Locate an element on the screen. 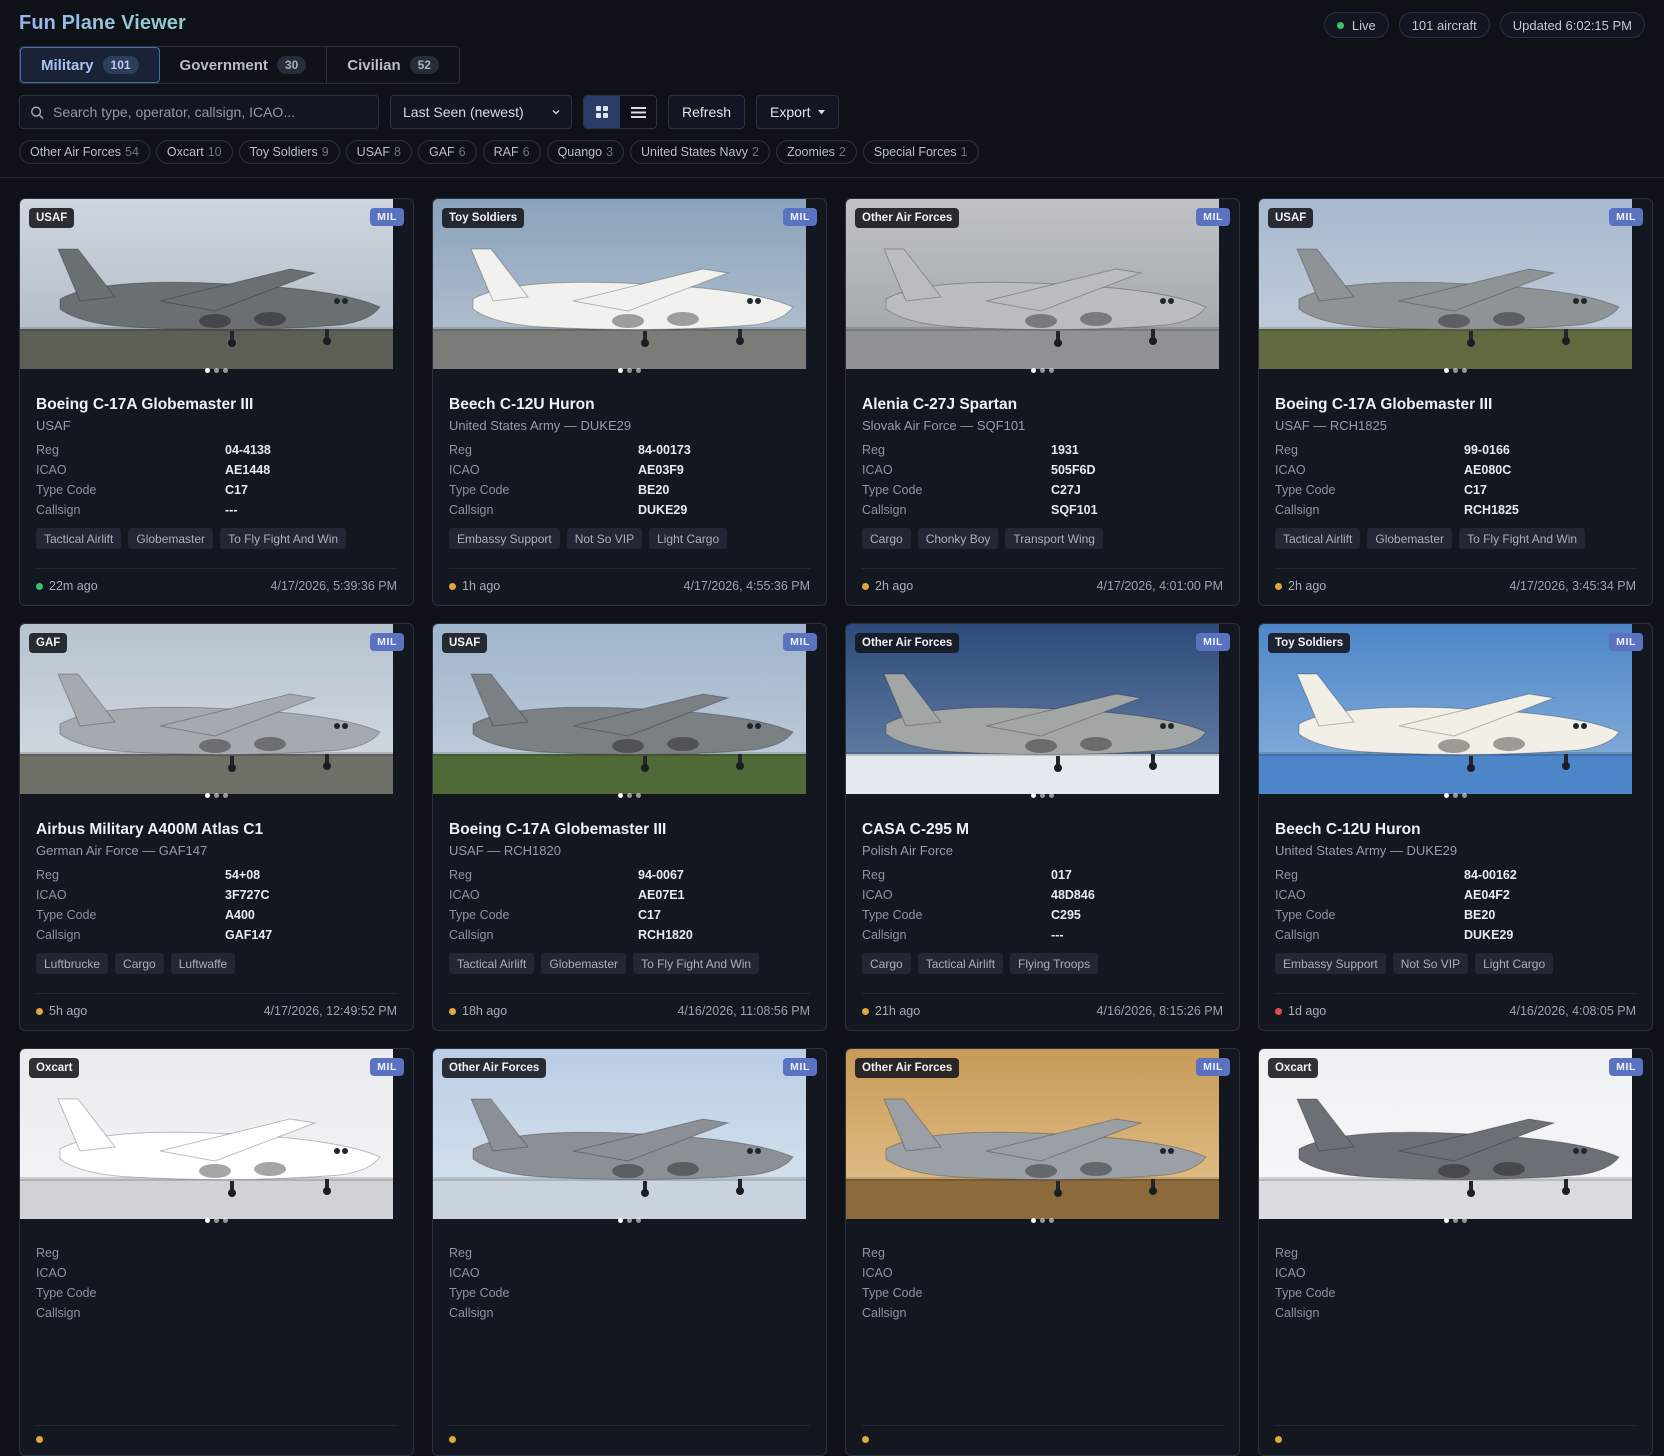 The image size is (1664, 1456). filter-chip: USAF 8 is located at coordinates (378, 152).